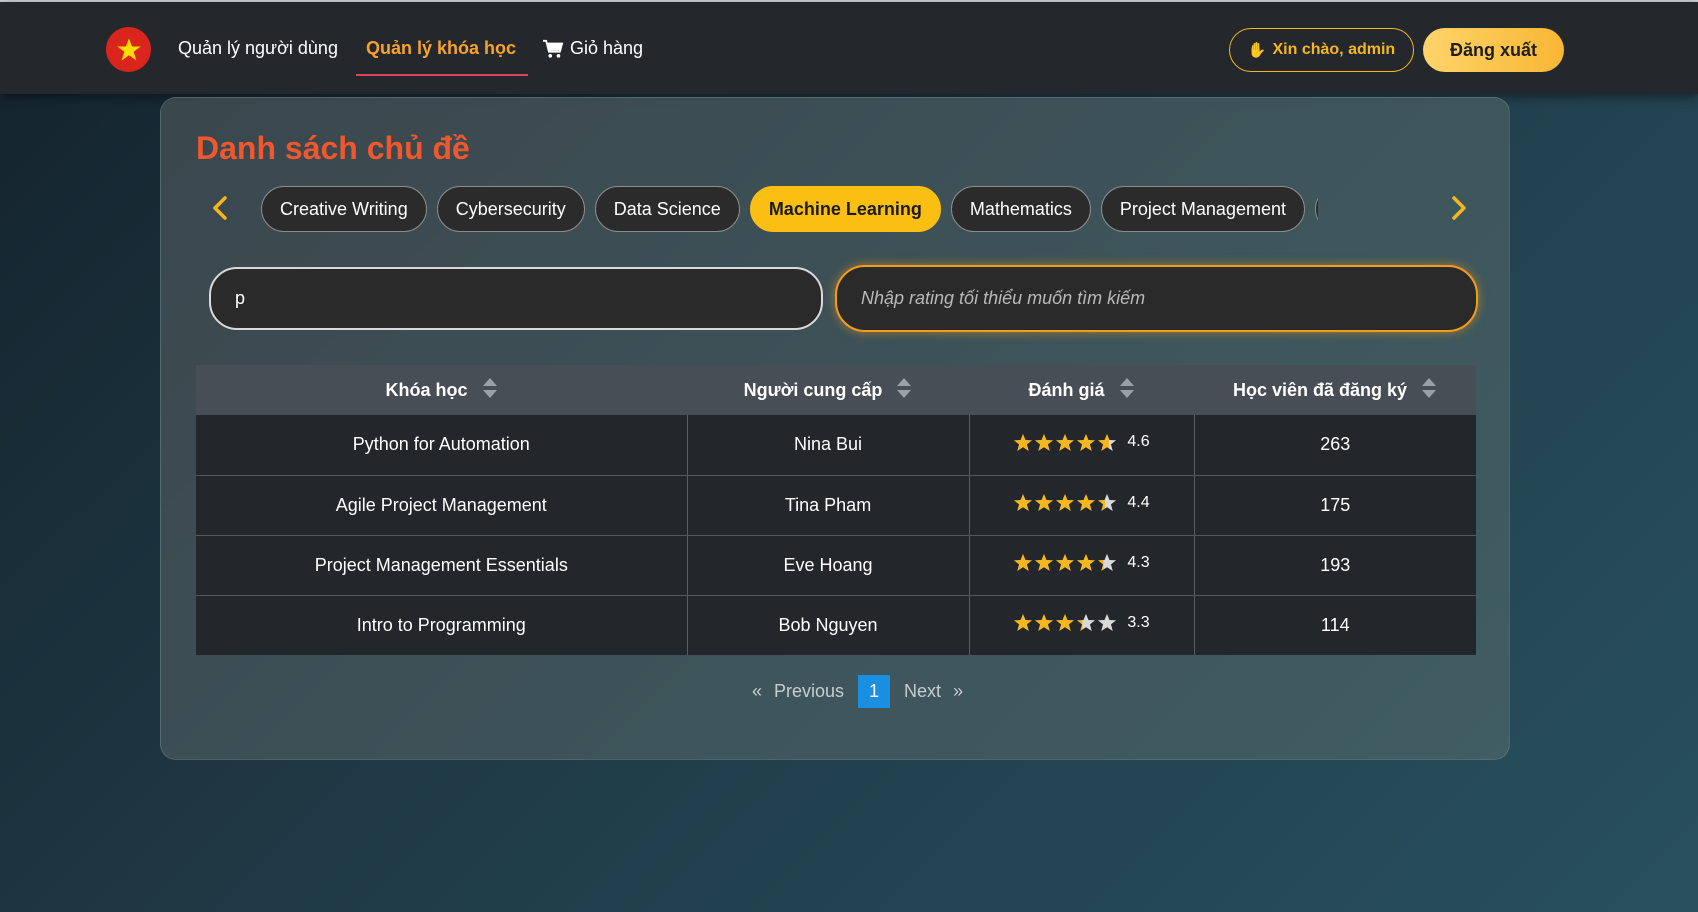 The width and height of the screenshot is (1698, 912). I want to click on chips-next-arrow, so click(1459, 208).